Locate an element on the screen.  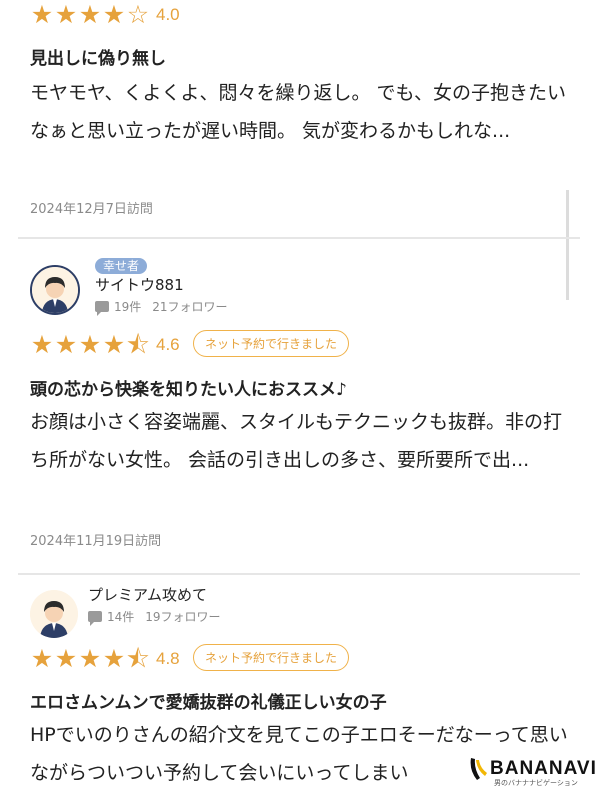
user-role-tag: 幸せ者 is located at coordinates (121, 266).